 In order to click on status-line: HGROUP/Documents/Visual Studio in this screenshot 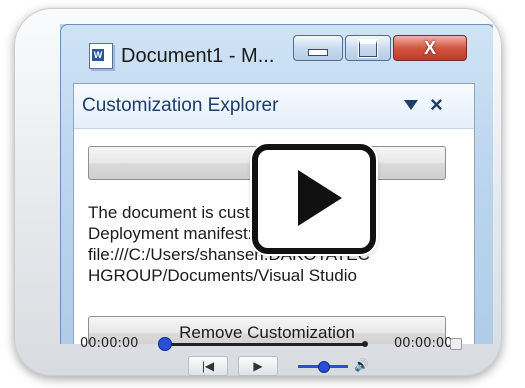, I will do `click(222, 275)`.